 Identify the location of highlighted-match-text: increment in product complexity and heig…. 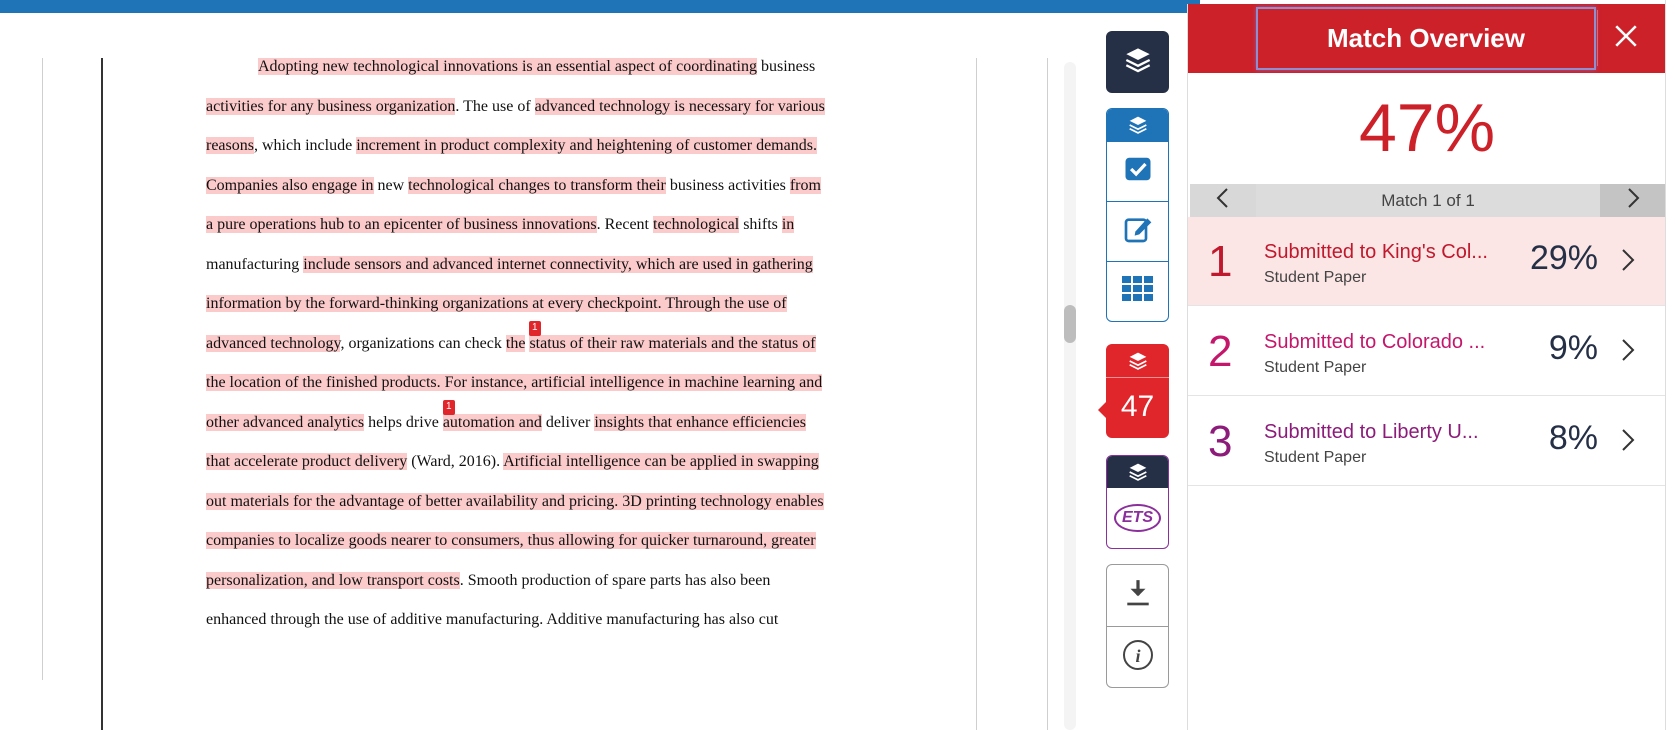
(586, 145).